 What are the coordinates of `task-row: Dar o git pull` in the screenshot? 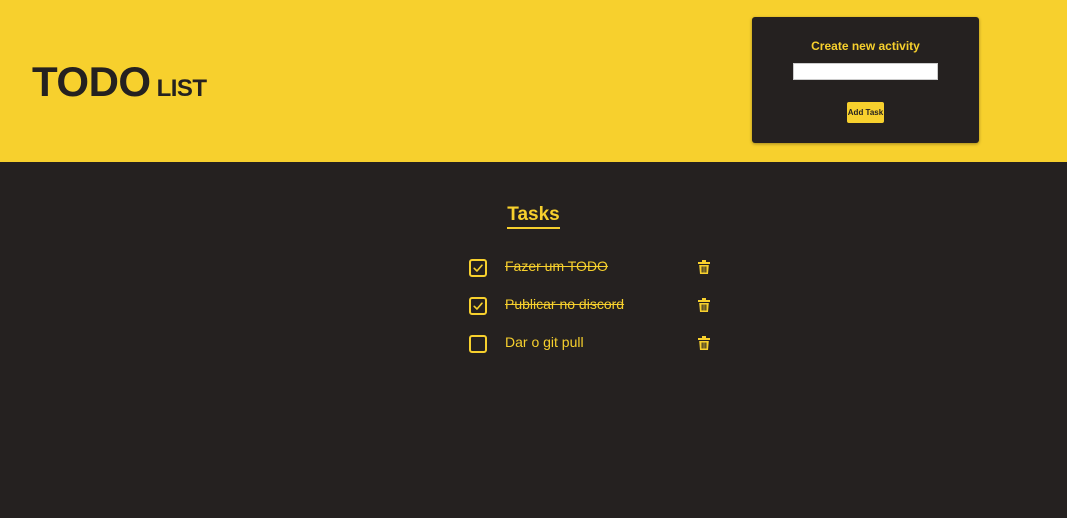 It's located at (594, 344).